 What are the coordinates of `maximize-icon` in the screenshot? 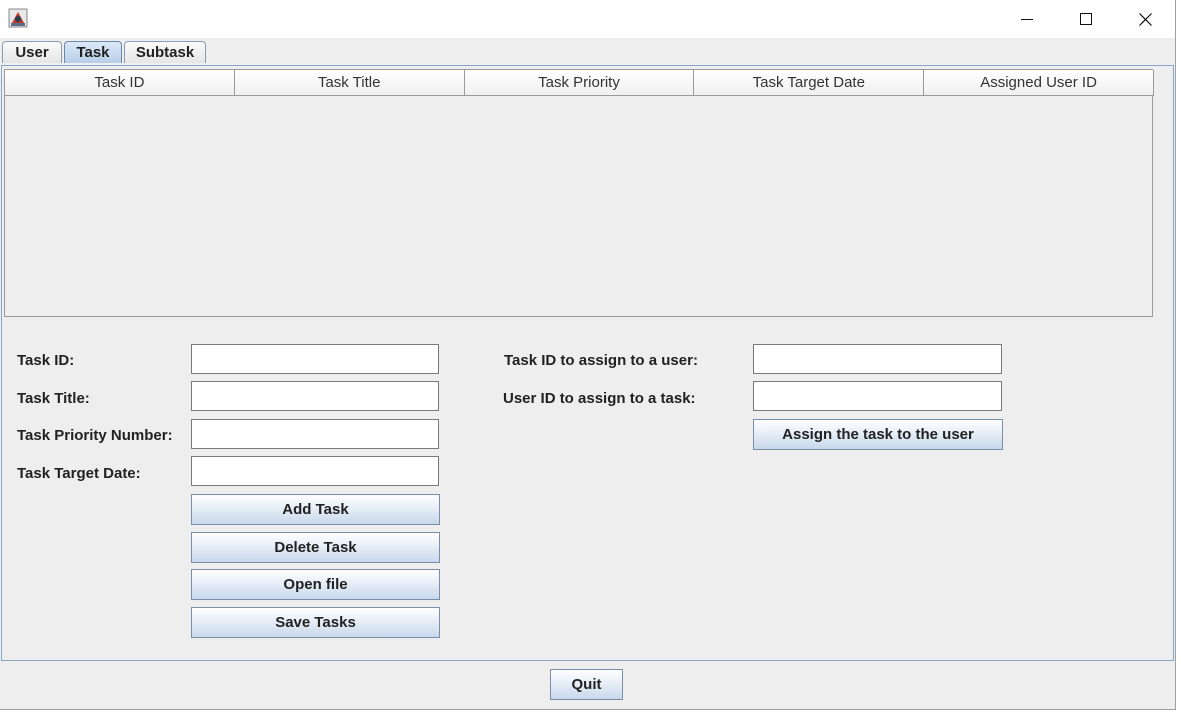 It's located at (1086, 19).